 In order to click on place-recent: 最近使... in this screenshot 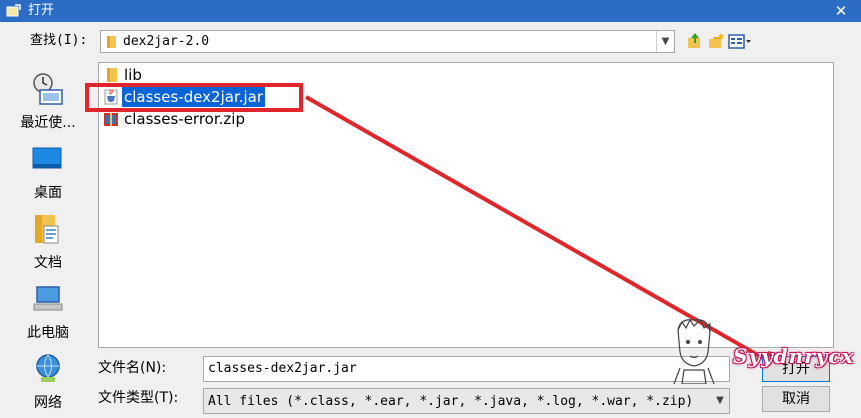, I will do `click(48, 105)`.